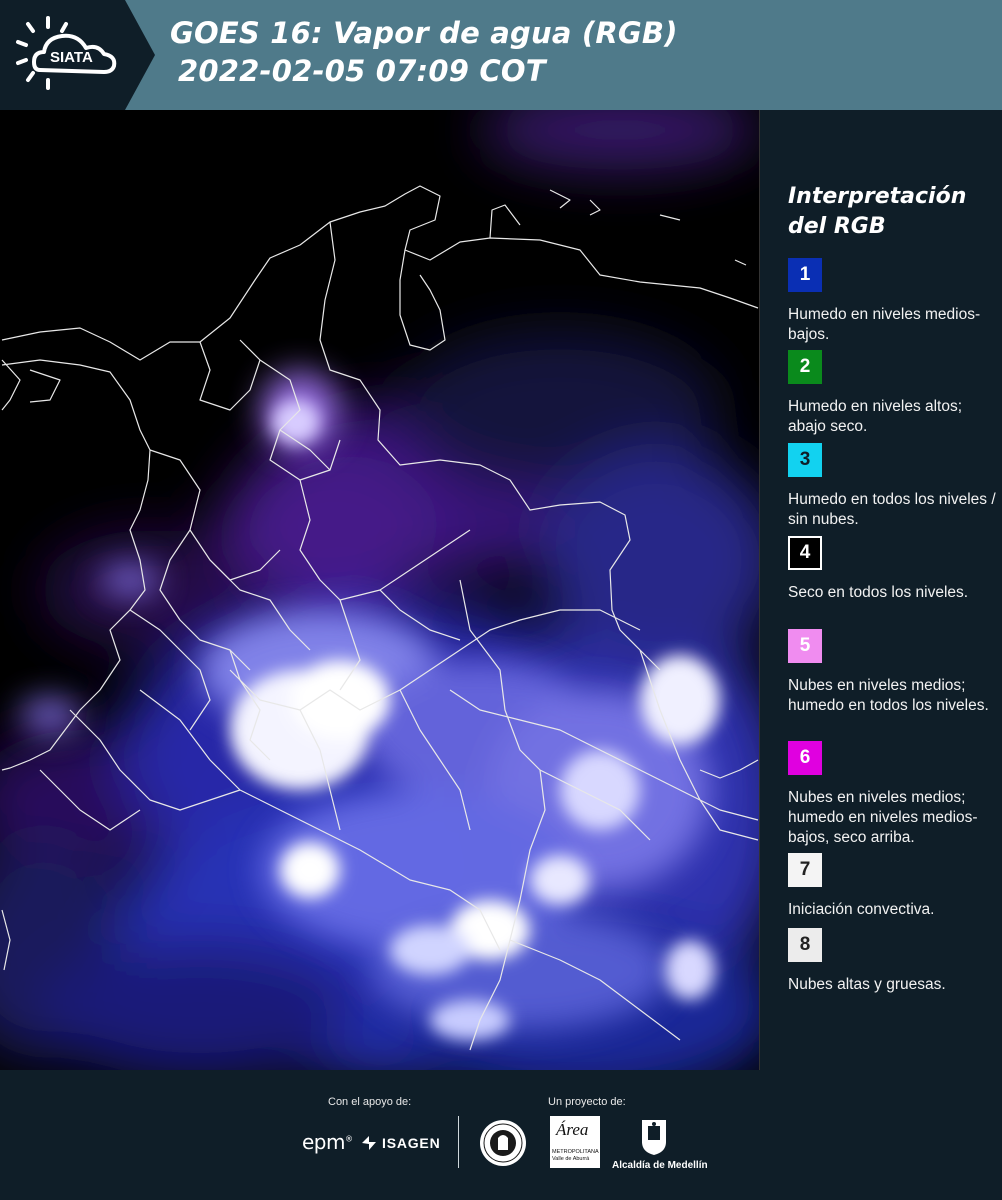 Image resolution: width=1002 pixels, height=1200 pixels. Describe the element at coordinates (893, 393) in the screenshot. I see `legend-item-2: 2 Humedo en niveles altos; abajo seco.` at that location.